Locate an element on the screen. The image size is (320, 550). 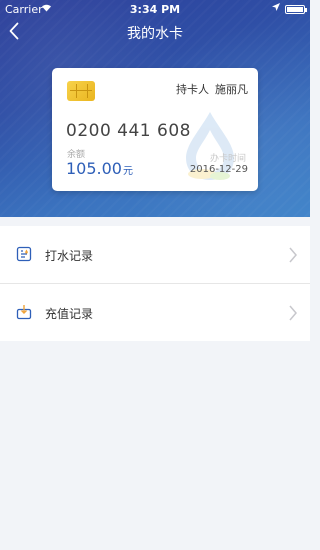
nav-bar: 我的水卡 is located at coordinates (155, 32).